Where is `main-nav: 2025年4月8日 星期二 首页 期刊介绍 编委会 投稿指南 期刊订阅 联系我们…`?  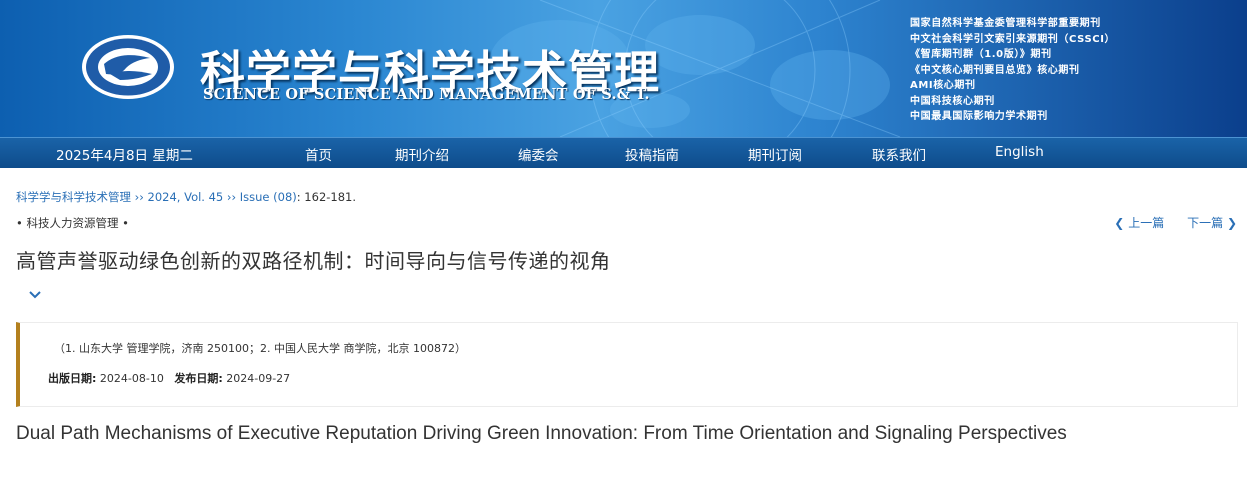 main-nav: 2025年4月8日 星期二 首页 期刊介绍 编委会 投稿指南 期刊订阅 联系我们… is located at coordinates (623, 152).